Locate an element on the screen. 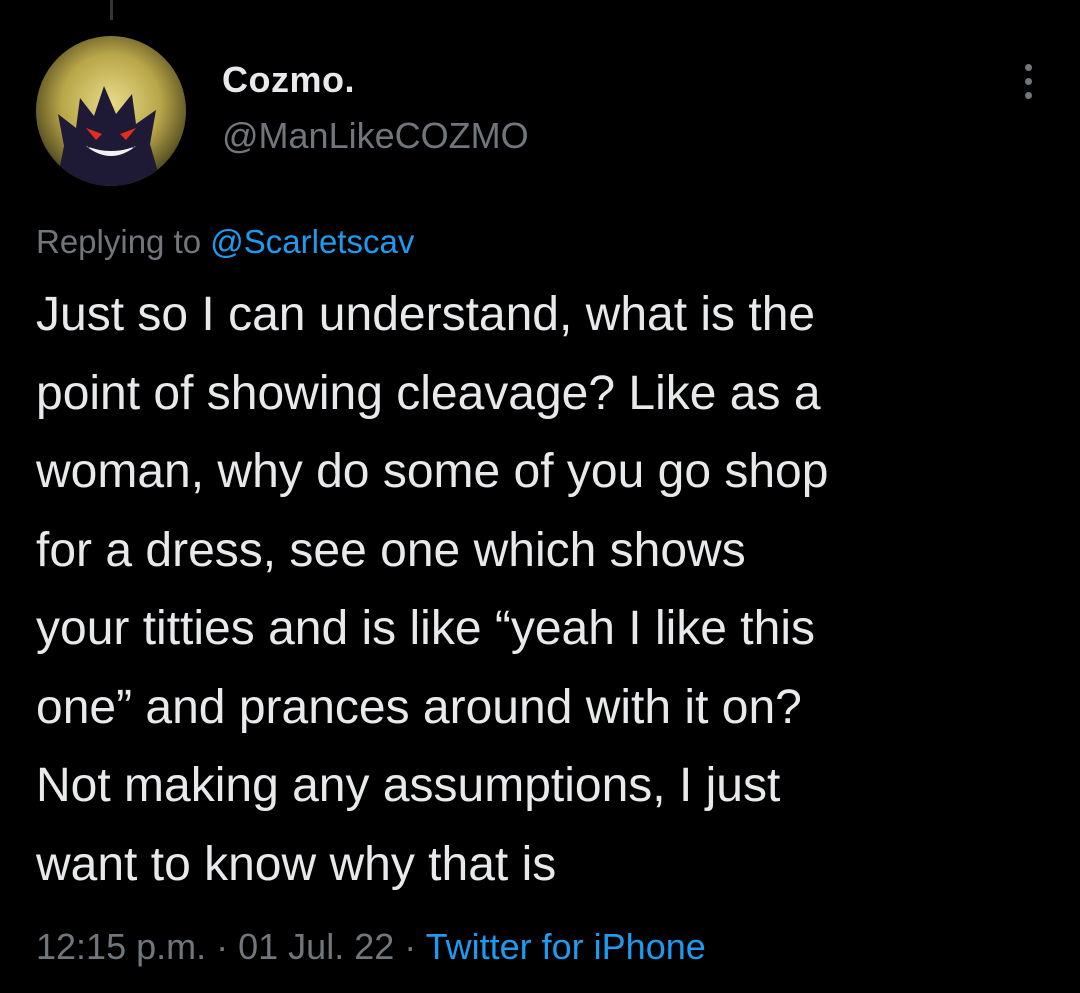 The height and width of the screenshot is (993, 1080). thread-connector-line is located at coordinates (111, 10).